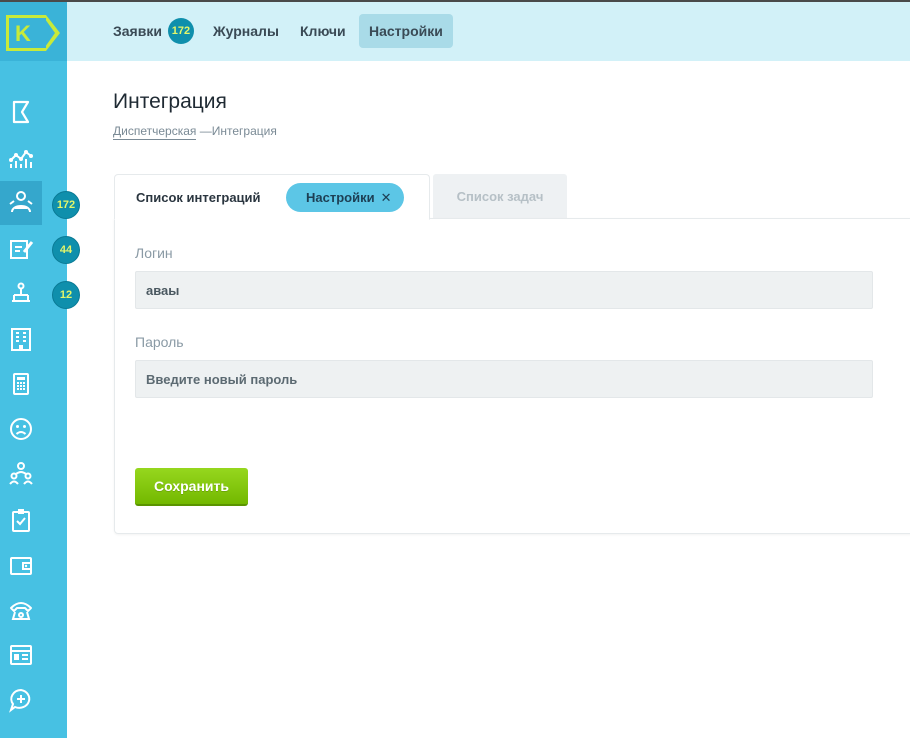 Image resolution: width=910 pixels, height=738 pixels. I want to click on save-button: Сохранить, so click(191, 487).